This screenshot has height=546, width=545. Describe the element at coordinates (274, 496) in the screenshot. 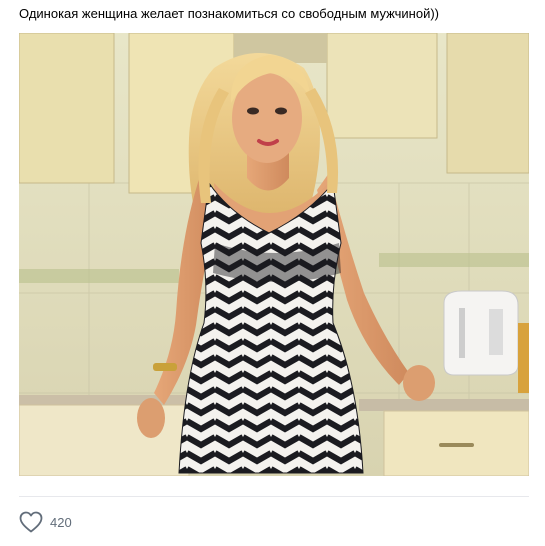

I see `divider` at that location.